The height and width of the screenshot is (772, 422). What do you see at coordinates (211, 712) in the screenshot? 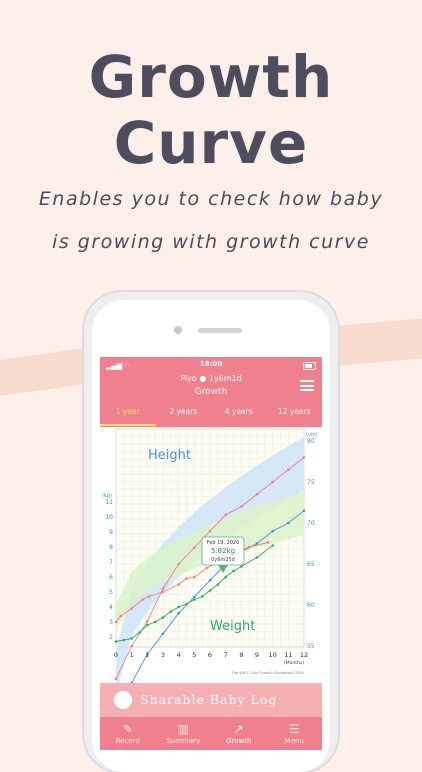
I see `promo-banner: Sharable Baby Log Tracker` at bounding box center [211, 712].